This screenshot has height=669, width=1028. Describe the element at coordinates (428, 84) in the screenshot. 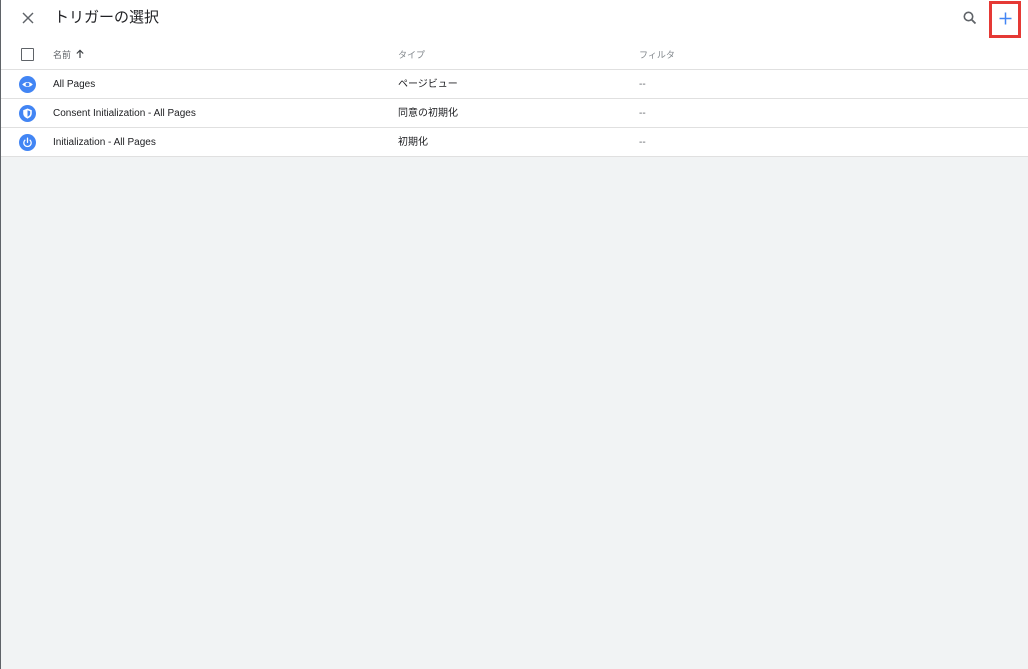

I see `row-type: ページビュー` at that location.